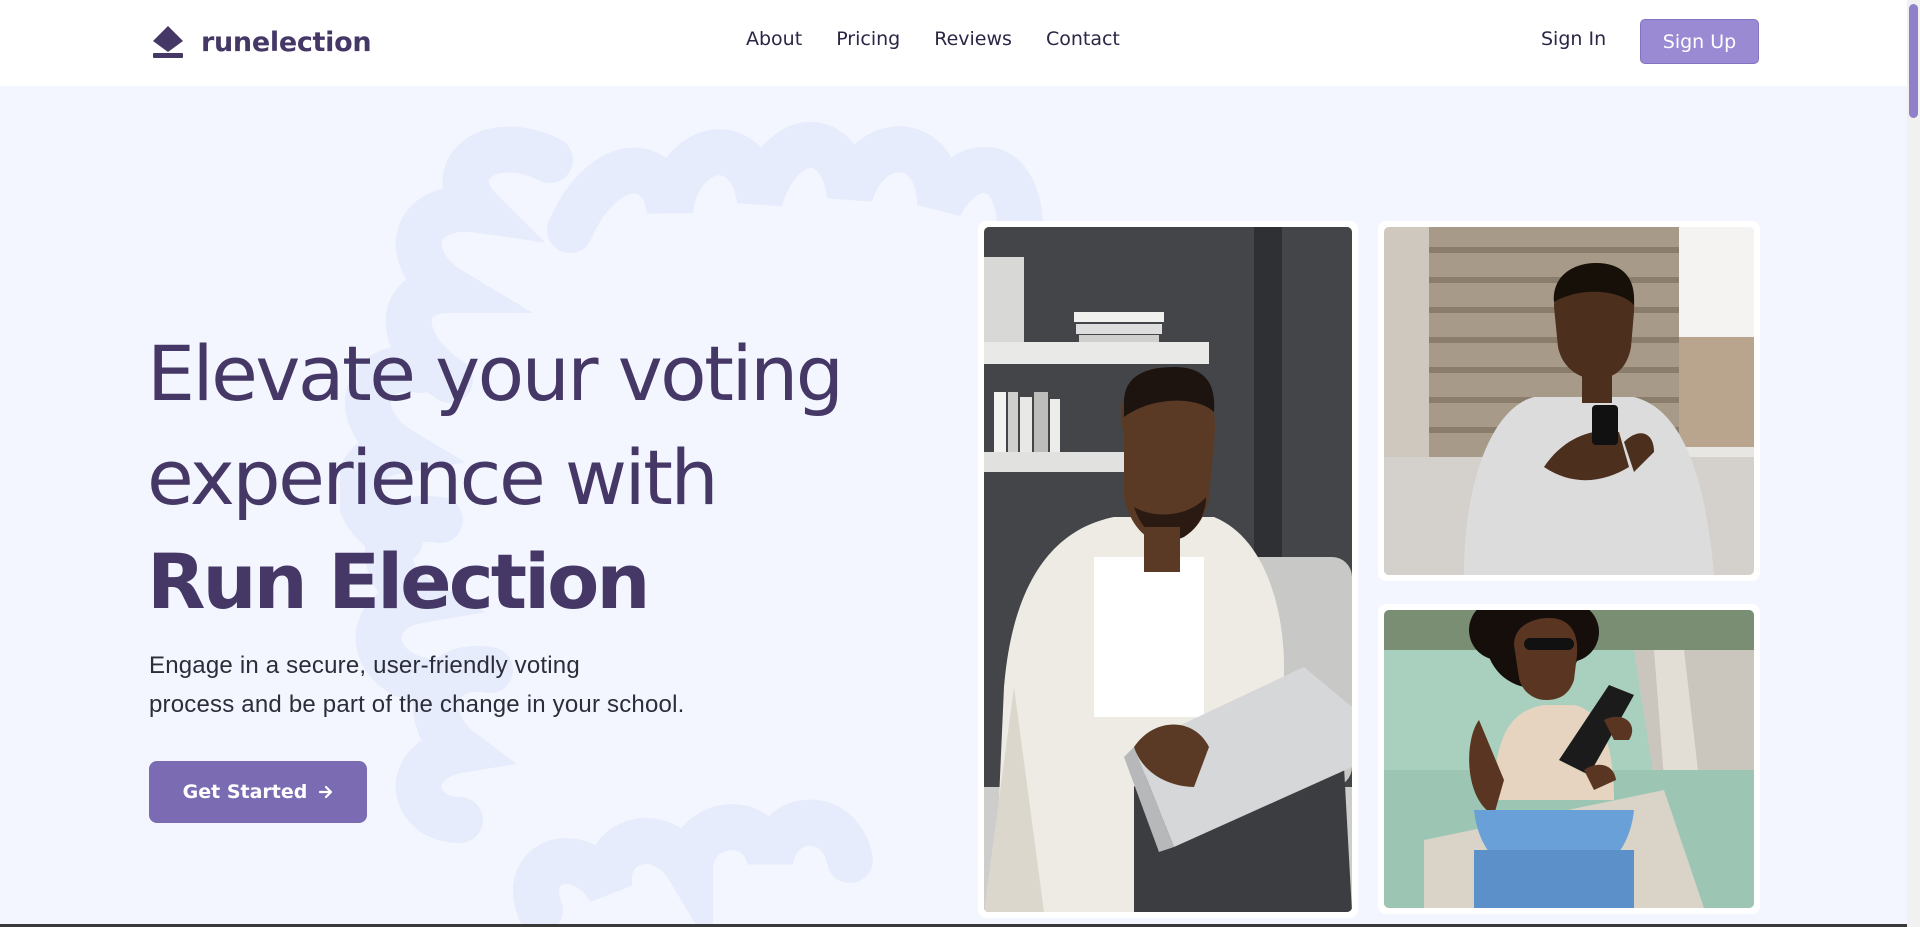 The width and height of the screenshot is (1920, 927). I want to click on main-nav: About Pricing Reviews Contact, so click(933, 39).